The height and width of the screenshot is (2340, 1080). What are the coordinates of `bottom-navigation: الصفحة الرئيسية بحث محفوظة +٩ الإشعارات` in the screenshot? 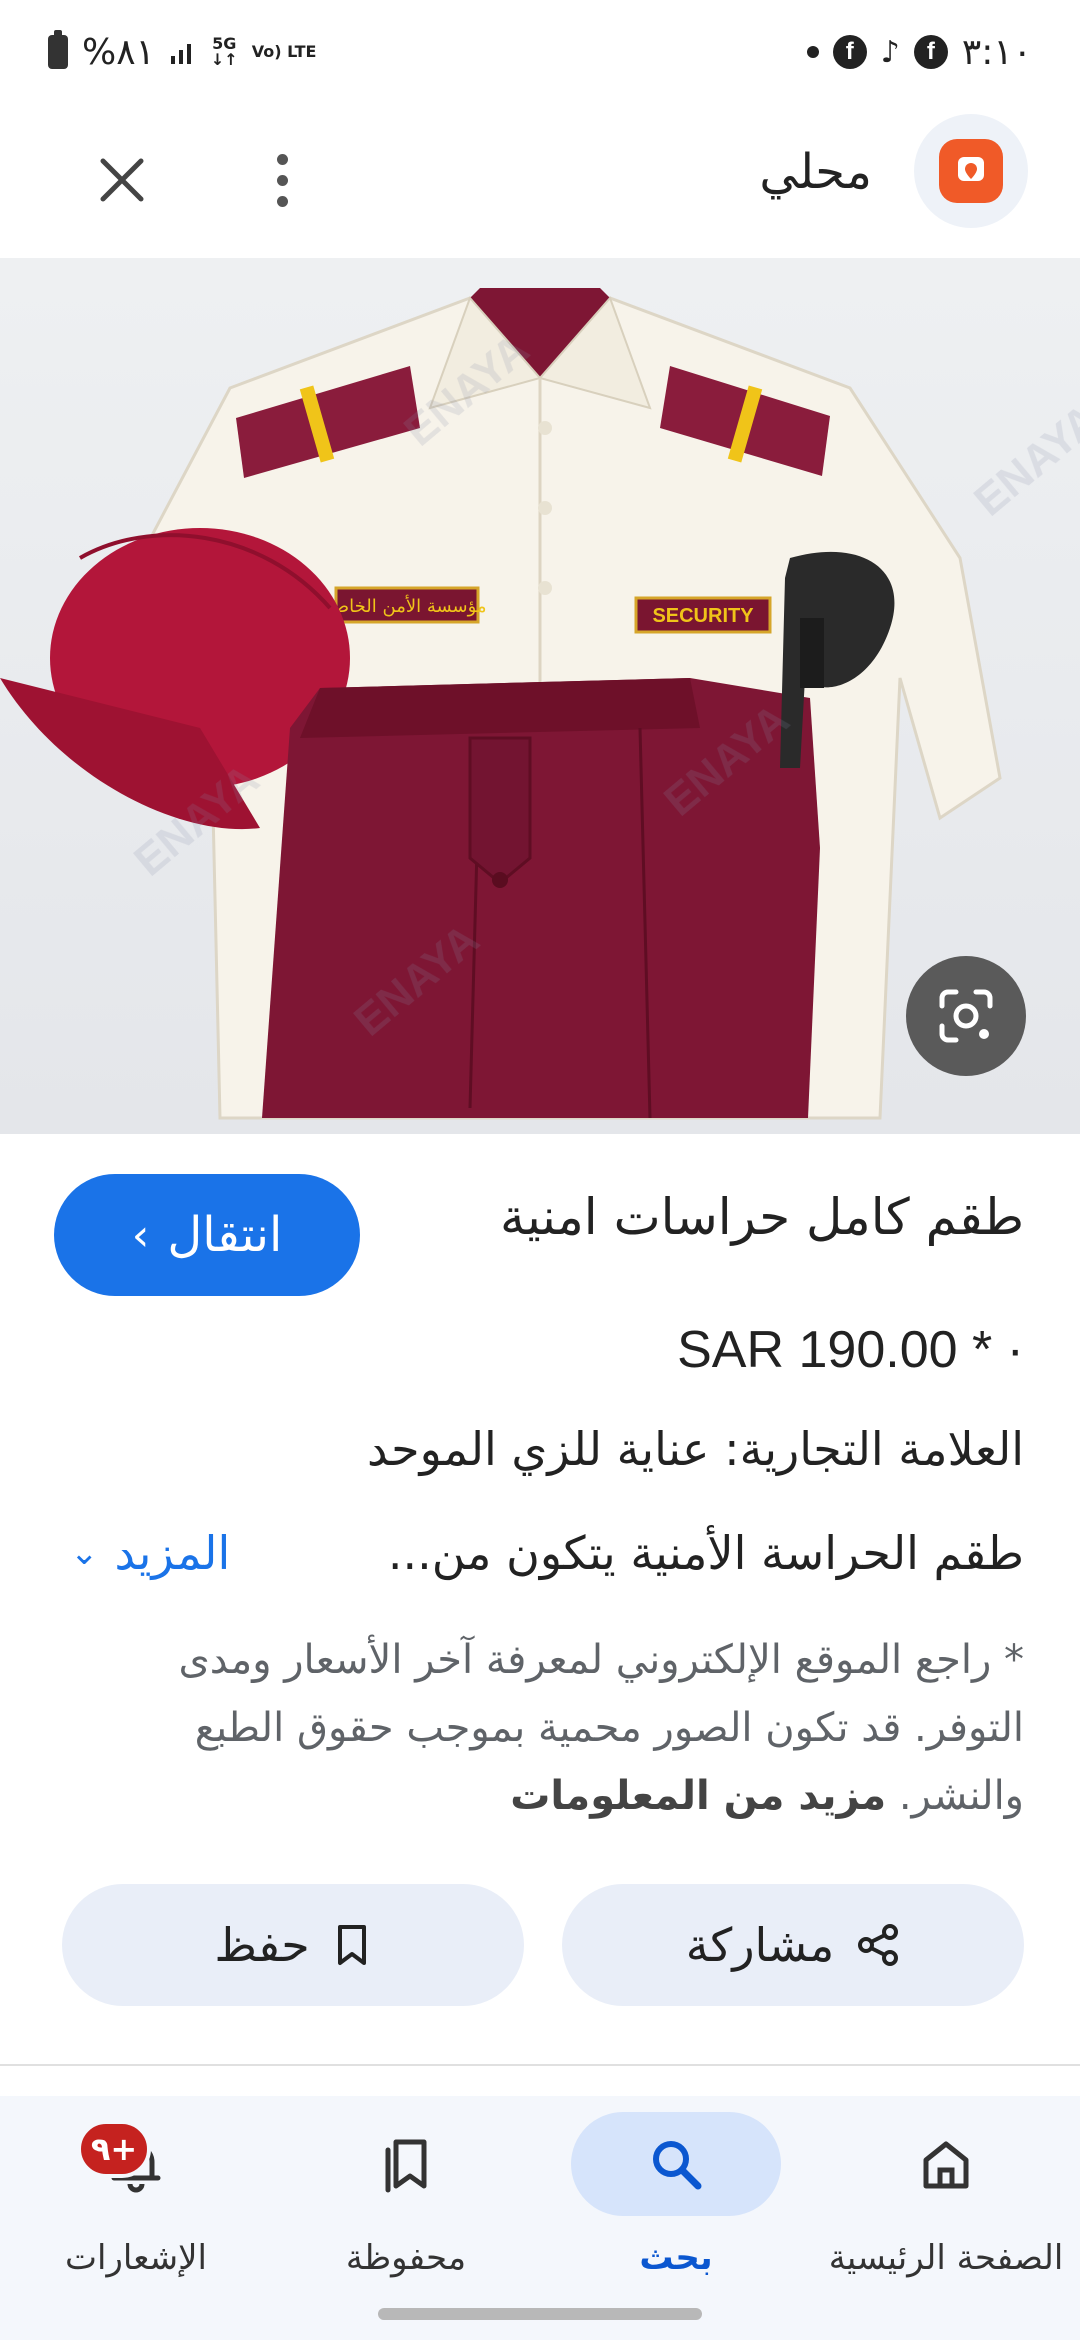 It's located at (540, 2218).